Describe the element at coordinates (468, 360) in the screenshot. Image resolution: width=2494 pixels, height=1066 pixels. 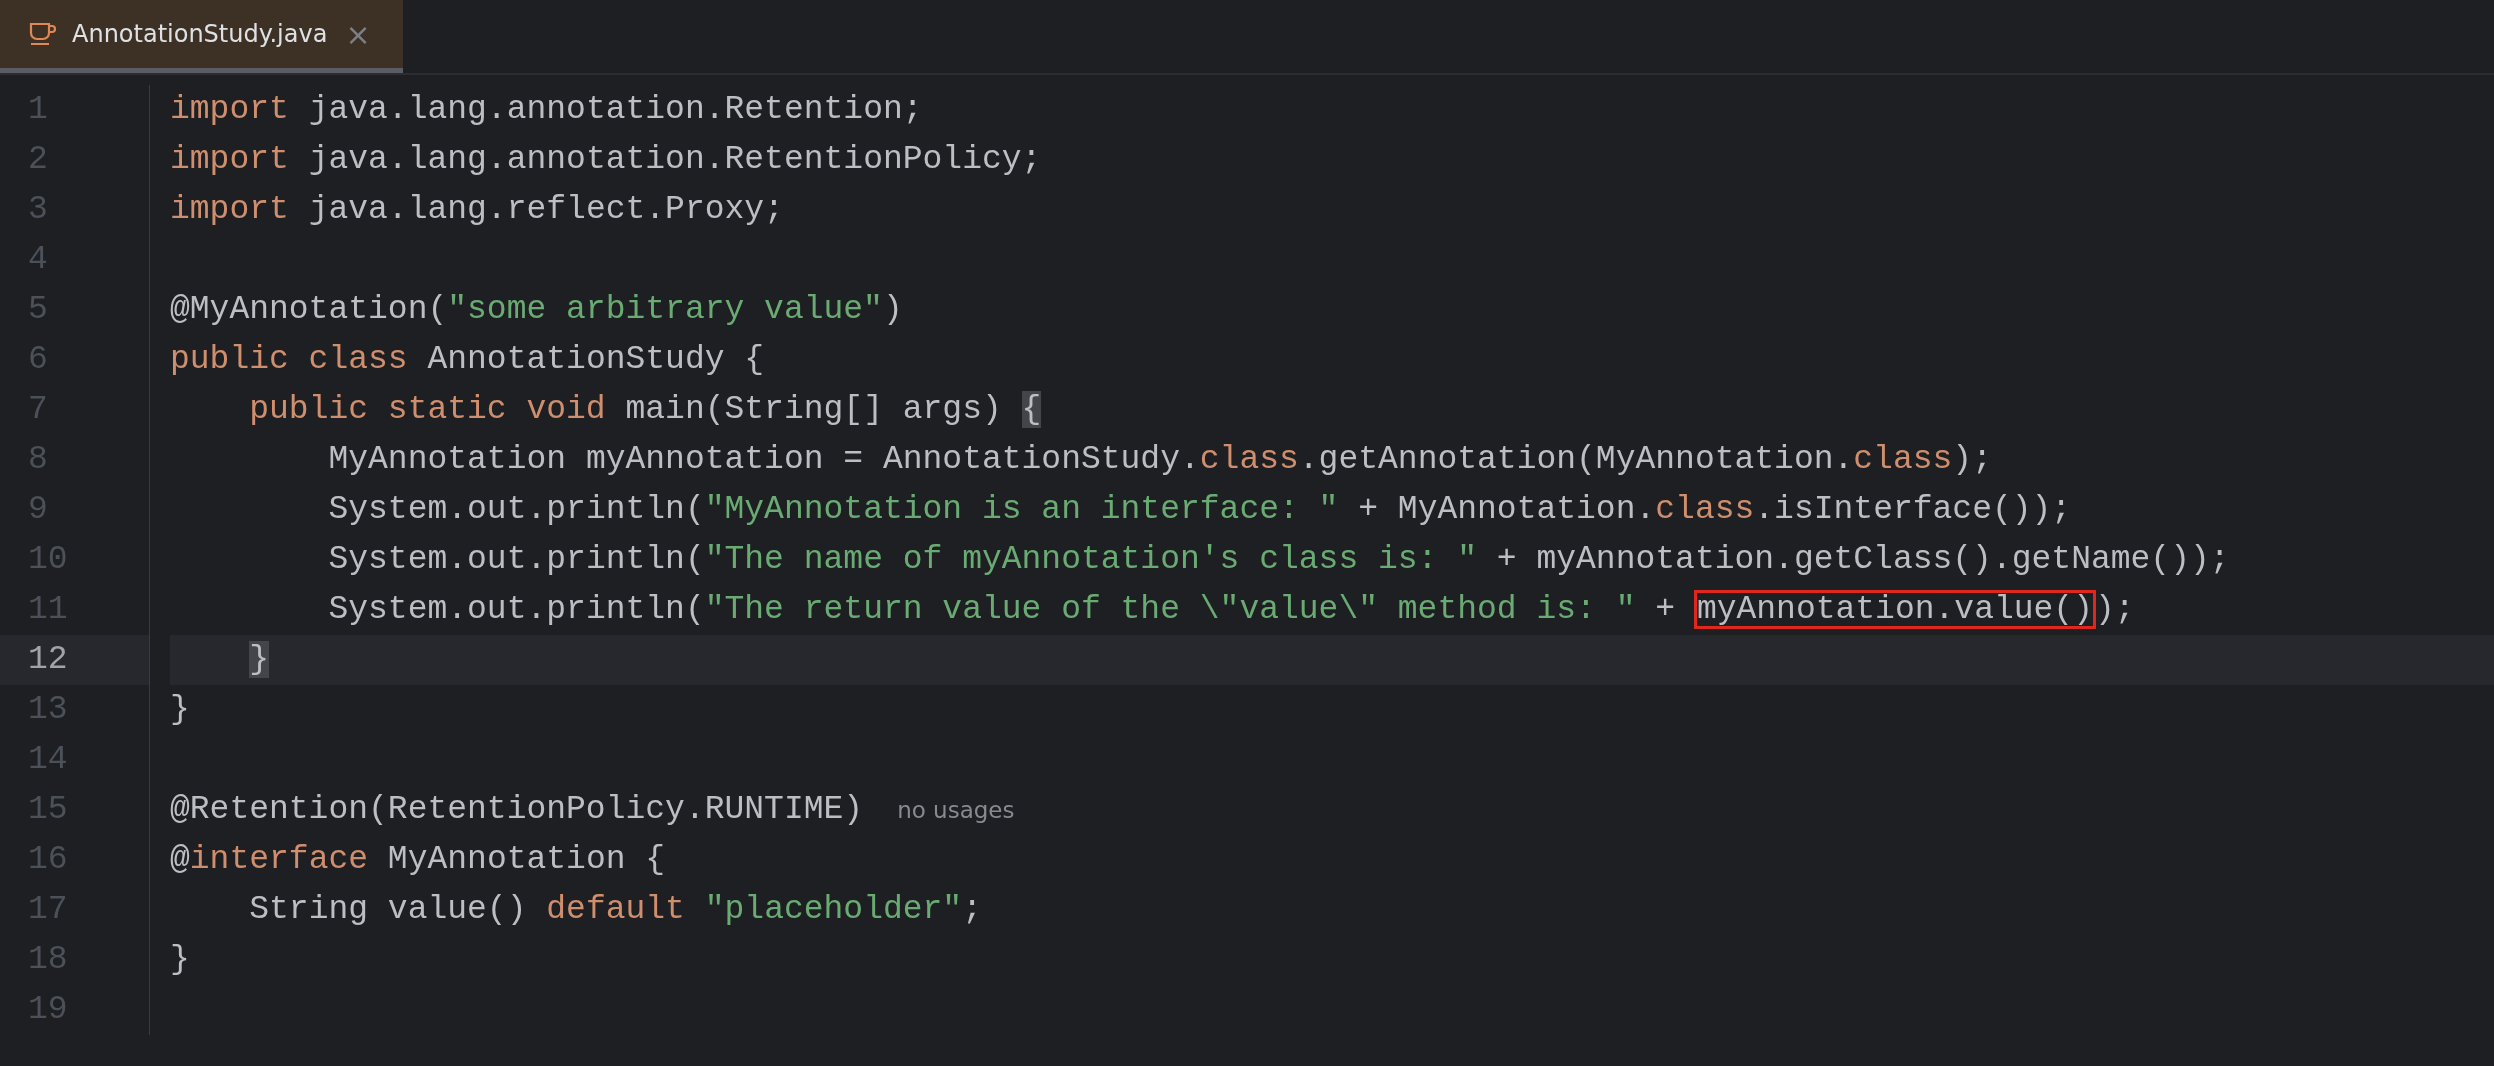
I see `code-line: public class AnnotationStudy {` at that location.